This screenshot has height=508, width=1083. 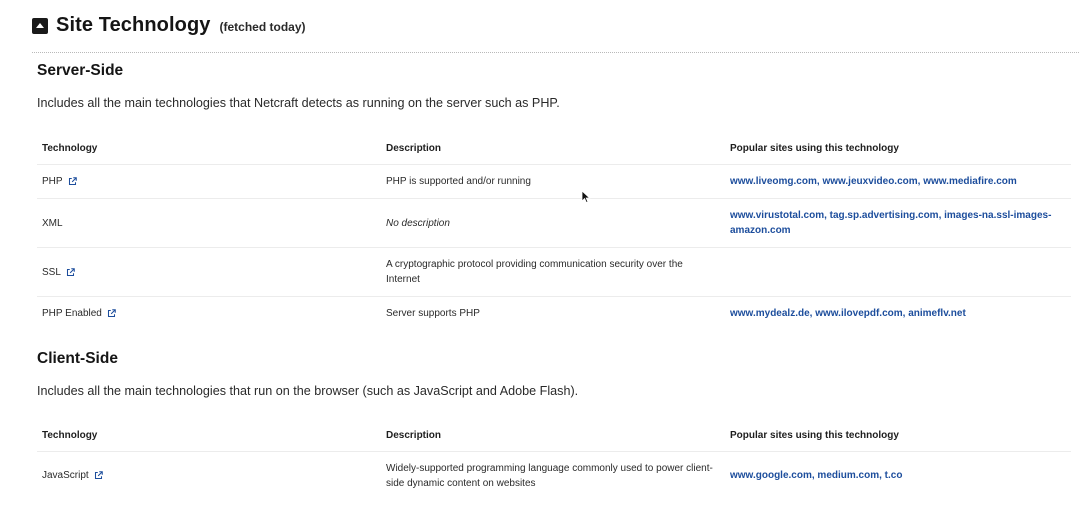 I want to click on popular-sites-cell: www.google.com, medium.com, t.co, so click(x=898, y=475).